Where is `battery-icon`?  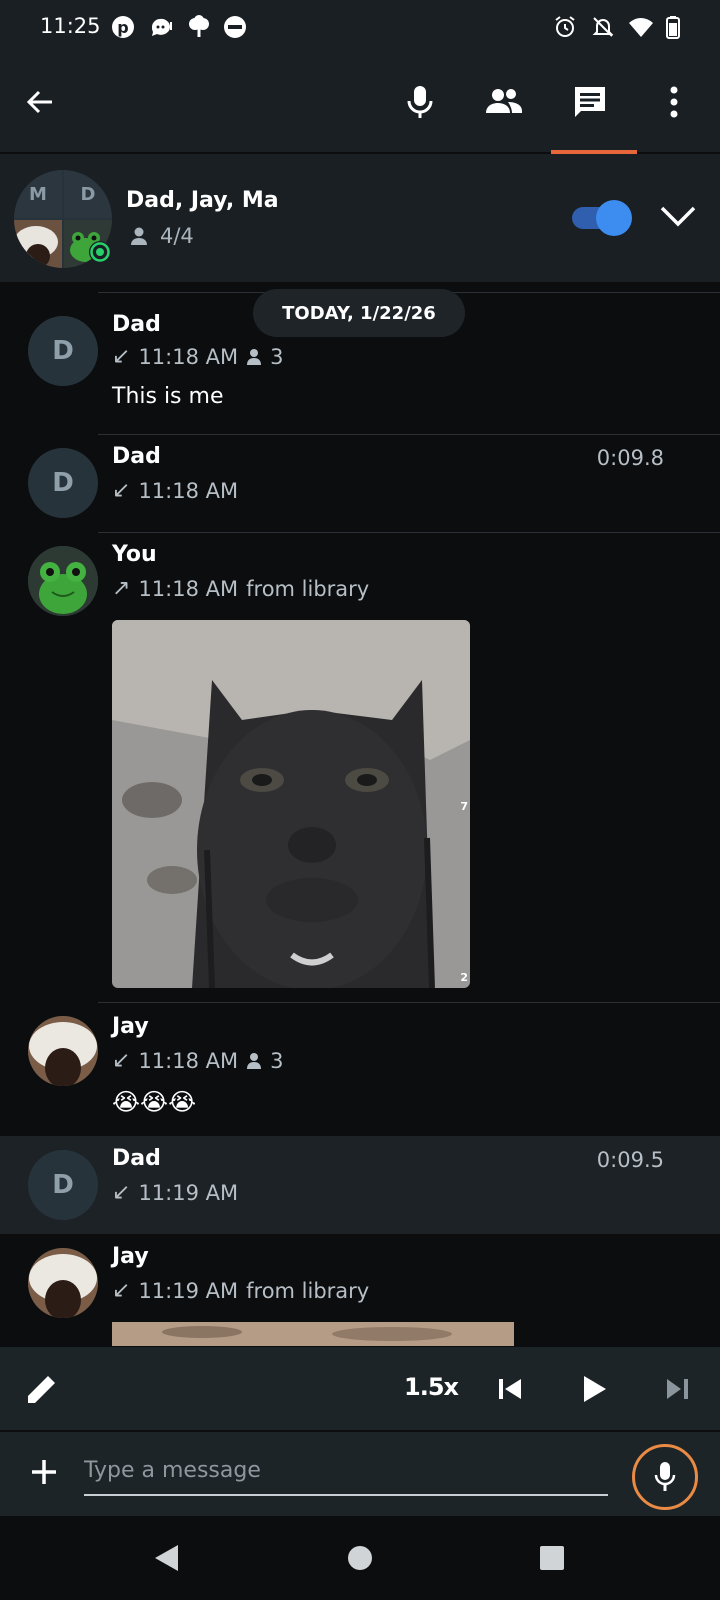 battery-icon is located at coordinates (673, 27).